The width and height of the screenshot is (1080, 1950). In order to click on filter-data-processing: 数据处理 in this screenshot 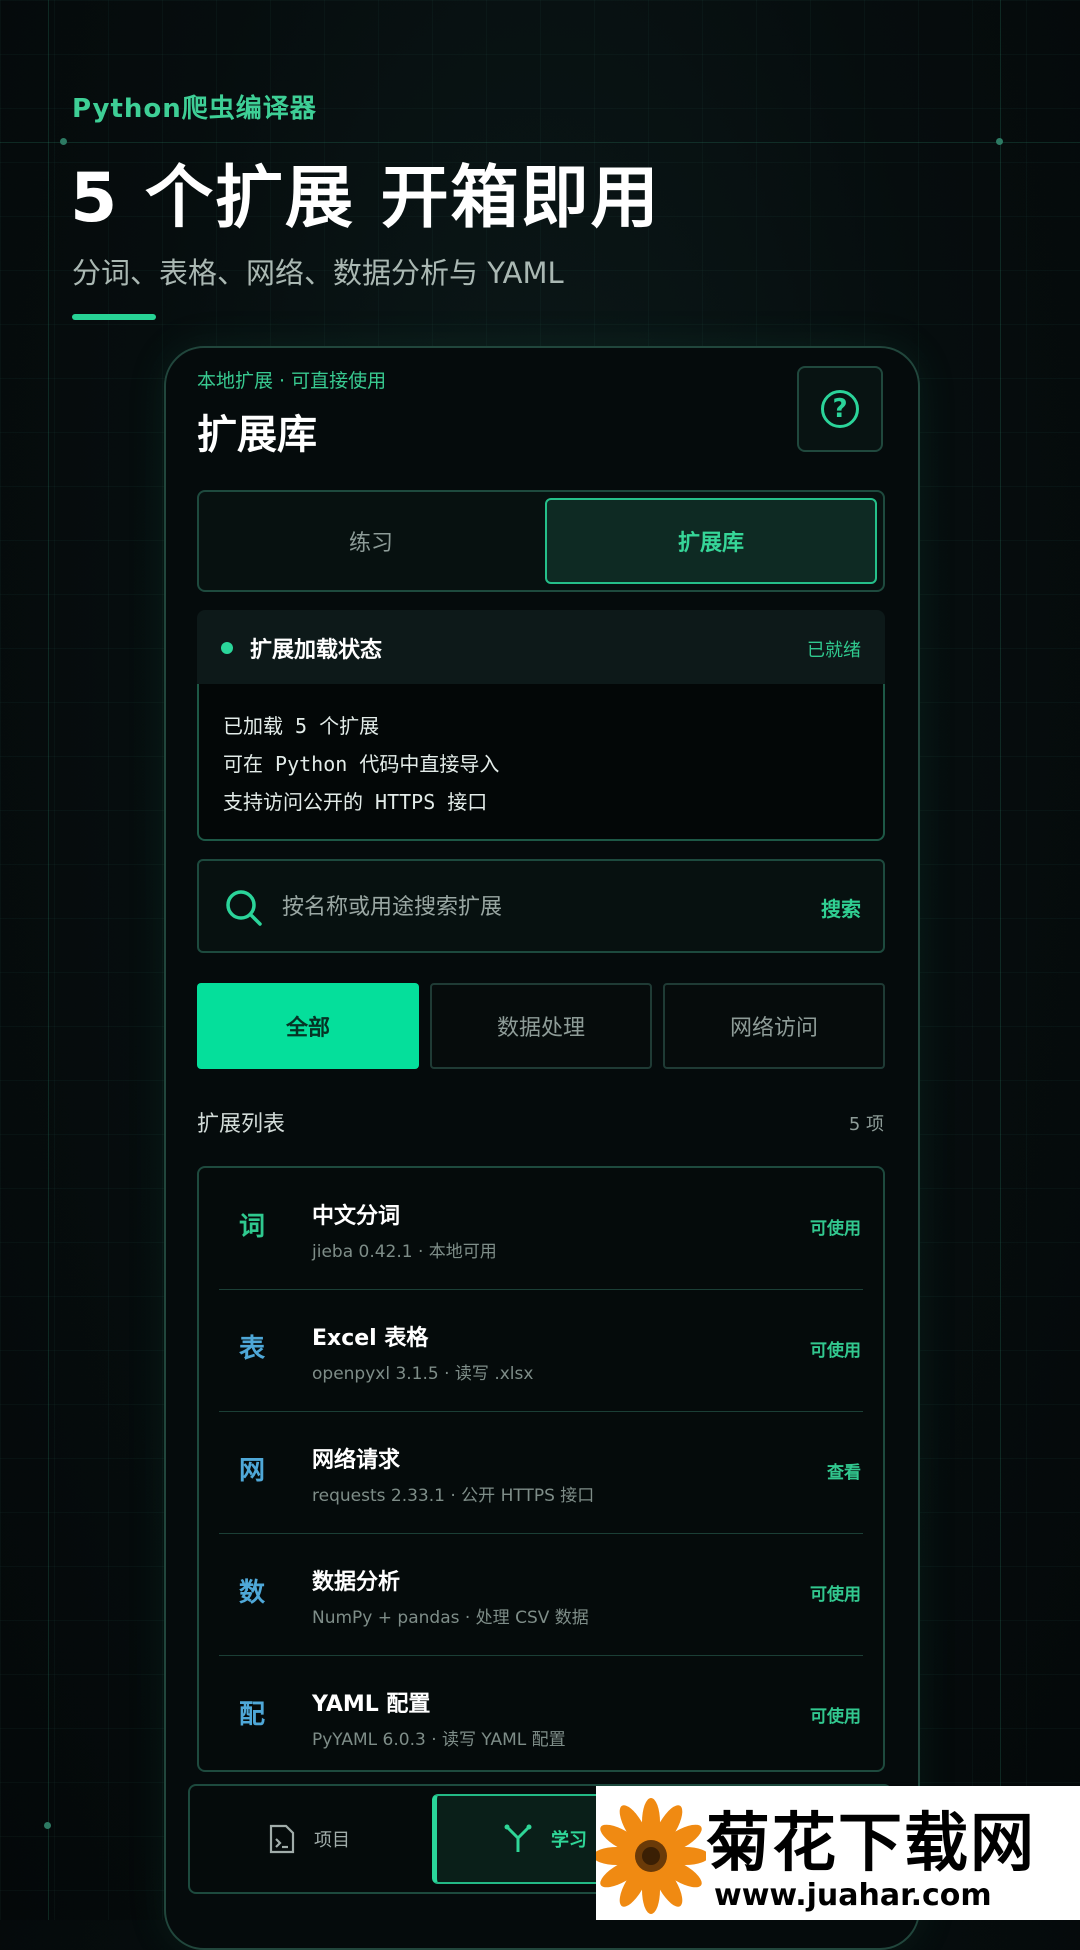, I will do `click(541, 1026)`.